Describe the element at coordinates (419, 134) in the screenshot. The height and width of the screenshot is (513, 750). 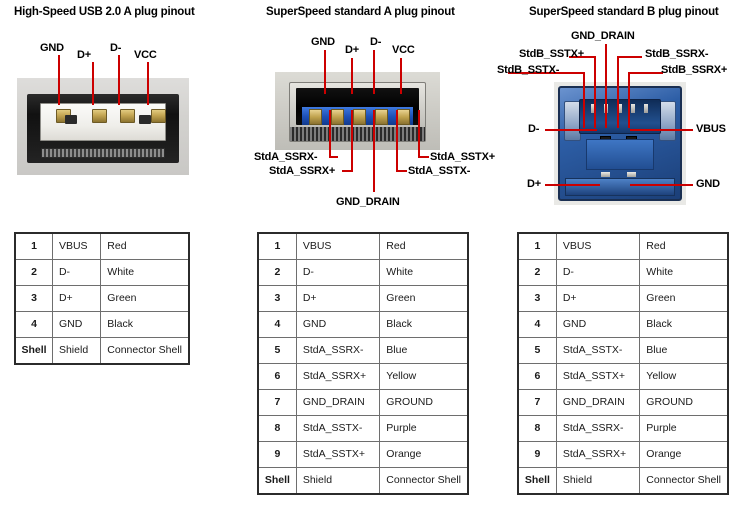
I see `leader-ssa-sstx-plus-v` at that location.